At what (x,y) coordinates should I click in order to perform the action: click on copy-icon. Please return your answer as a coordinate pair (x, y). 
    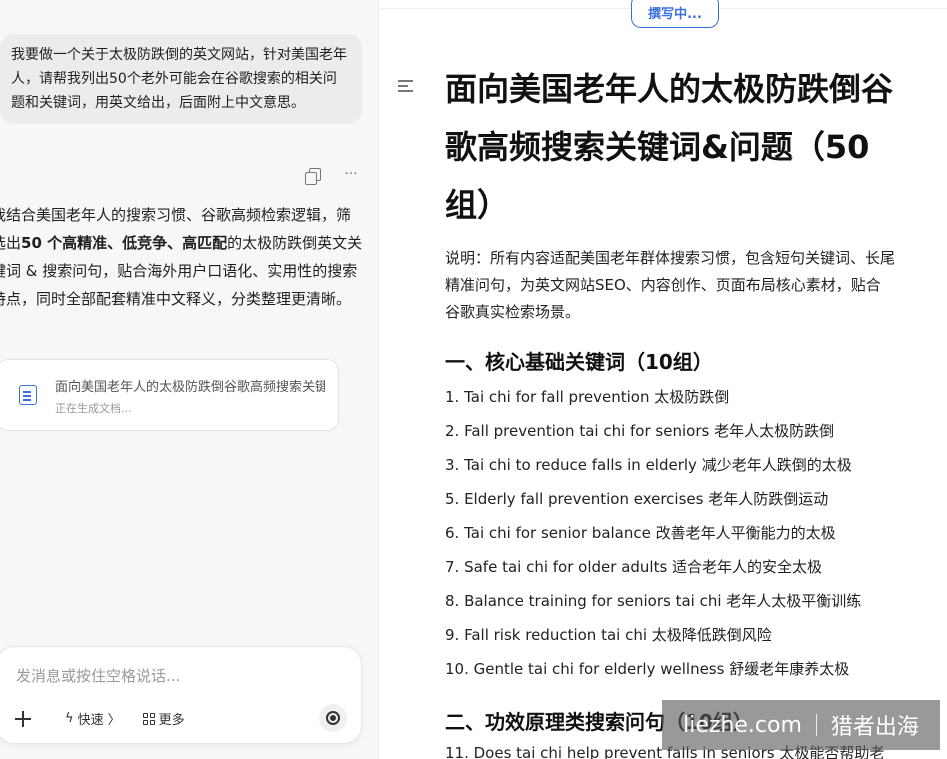
    Looking at the image, I should click on (313, 176).